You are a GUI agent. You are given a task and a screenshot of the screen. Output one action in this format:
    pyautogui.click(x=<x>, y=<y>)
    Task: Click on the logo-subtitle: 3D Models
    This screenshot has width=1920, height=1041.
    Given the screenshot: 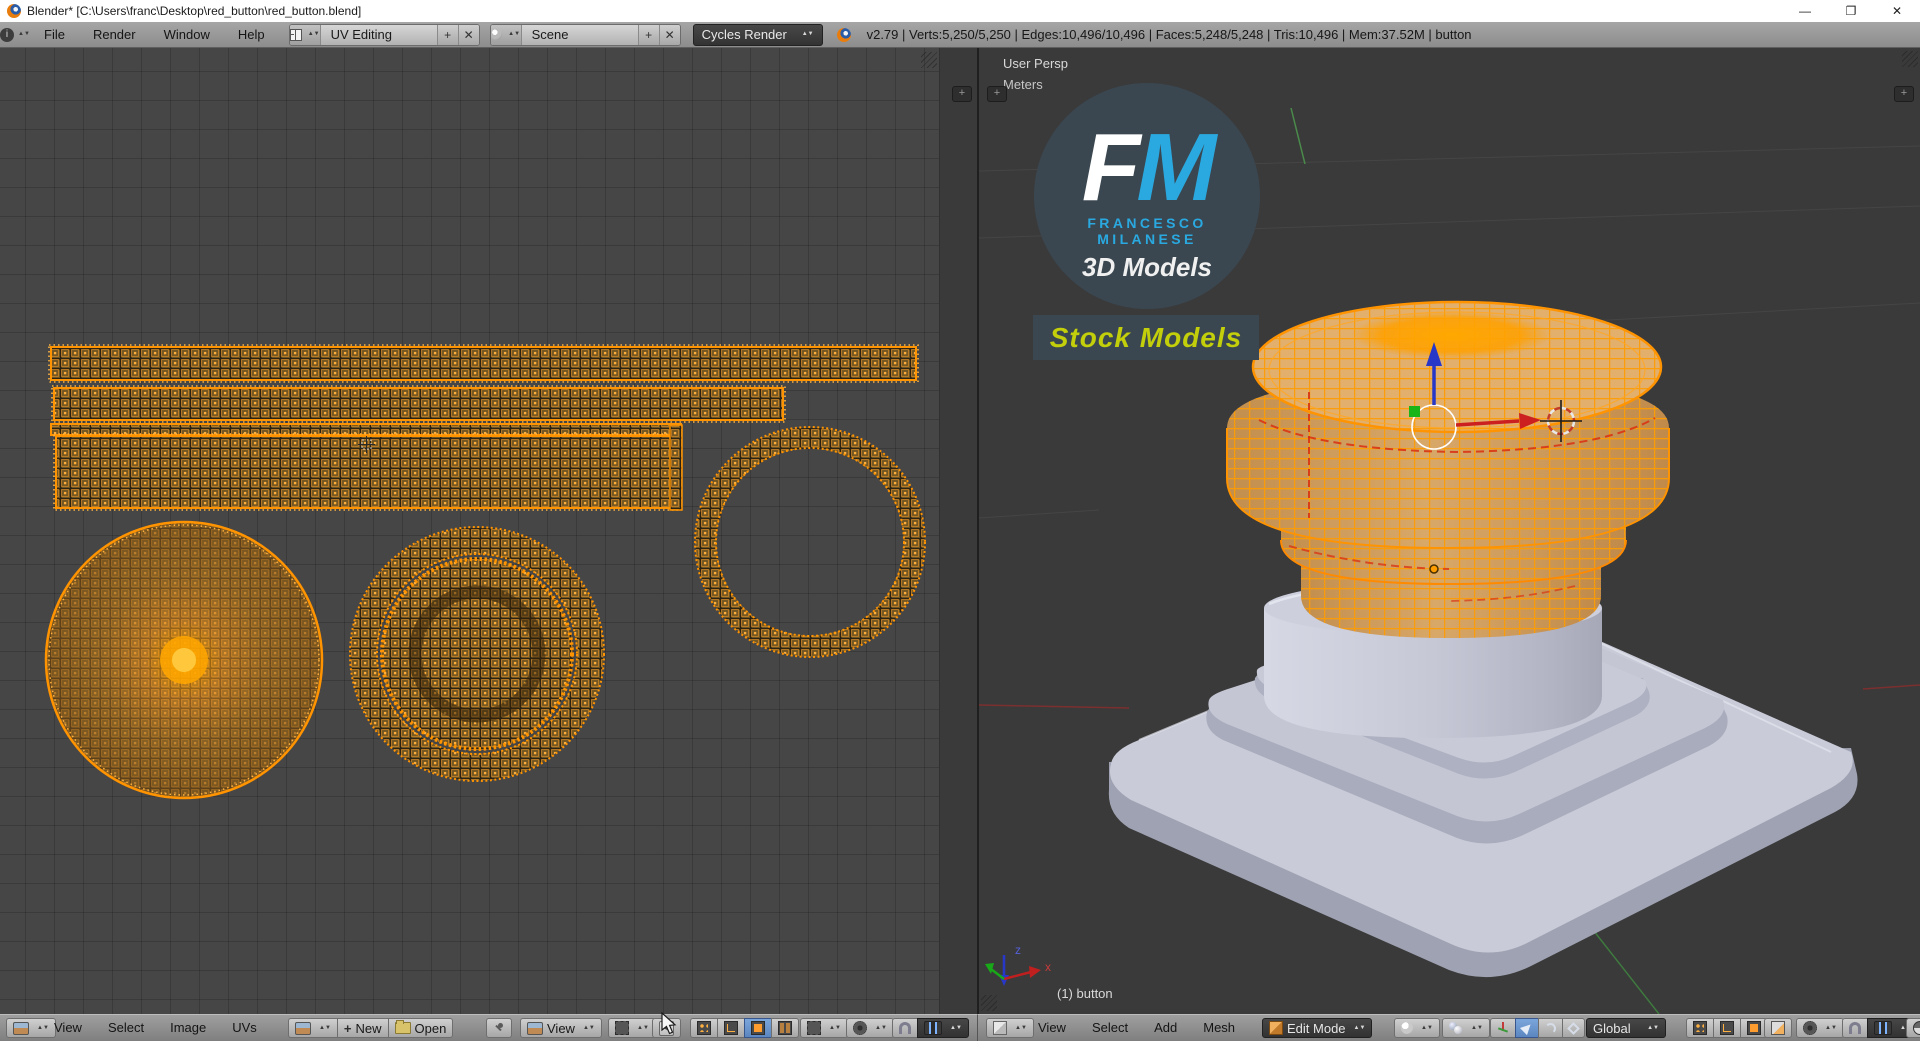 What is the action you would take?
    pyautogui.click(x=1147, y=267)
    